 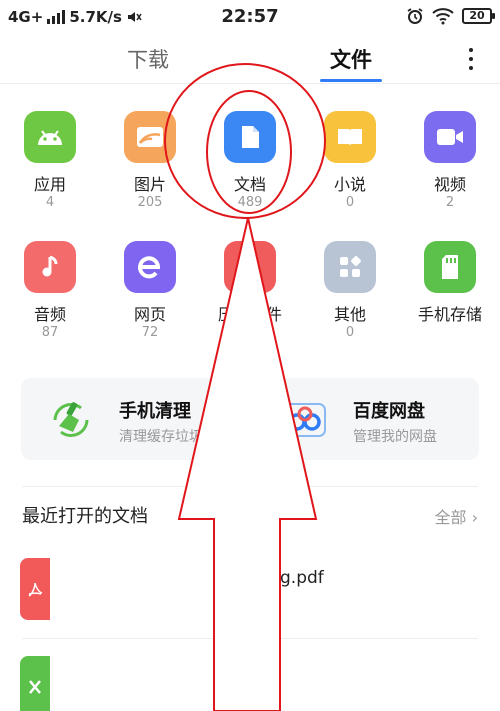 I want to click on category-videos: 视频 2, so click(x=450, y=161).